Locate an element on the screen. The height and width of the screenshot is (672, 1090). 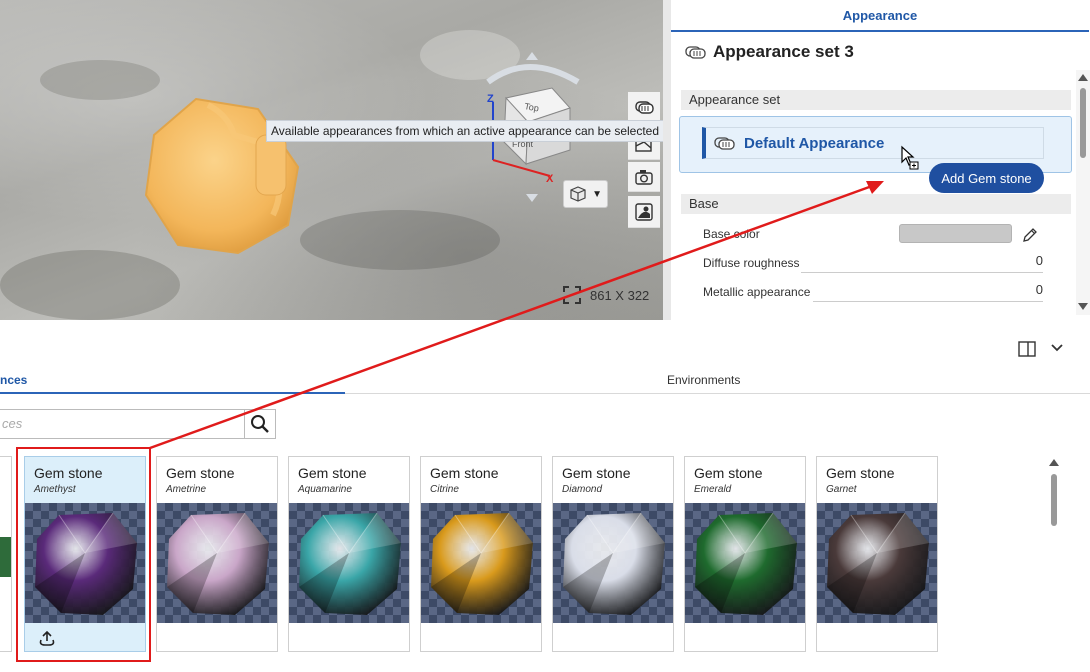
render-icon is located at coordinates (644, 211).